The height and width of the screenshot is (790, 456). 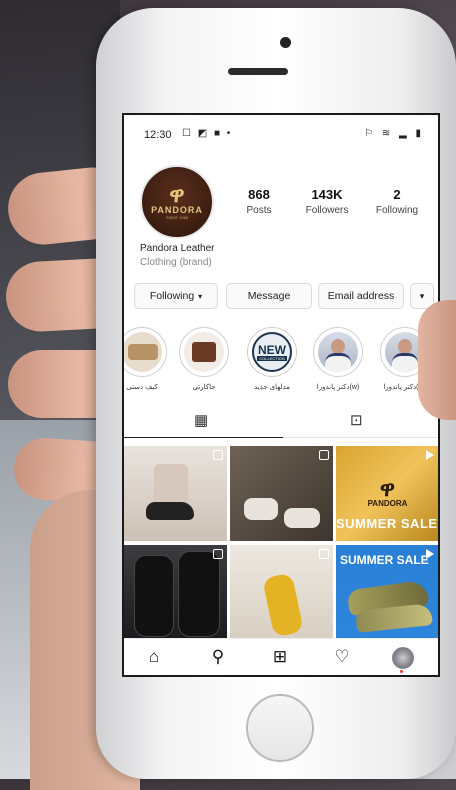 What do you see at coordinates (177, 217) in the screenshot?
I see `logo-since: SINCE 1988` at bounding box center [177, 217].